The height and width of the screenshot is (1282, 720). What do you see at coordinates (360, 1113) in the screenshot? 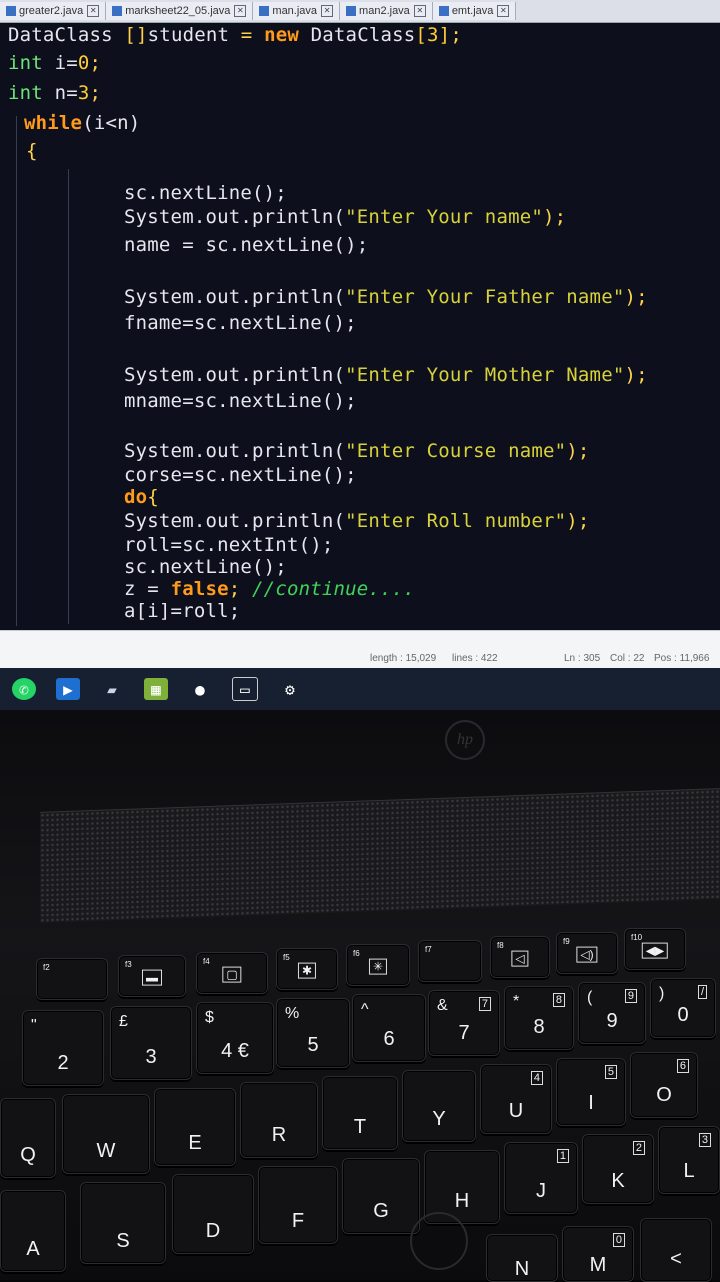
I see `key-t: T` at bounding box center [360, 1113].